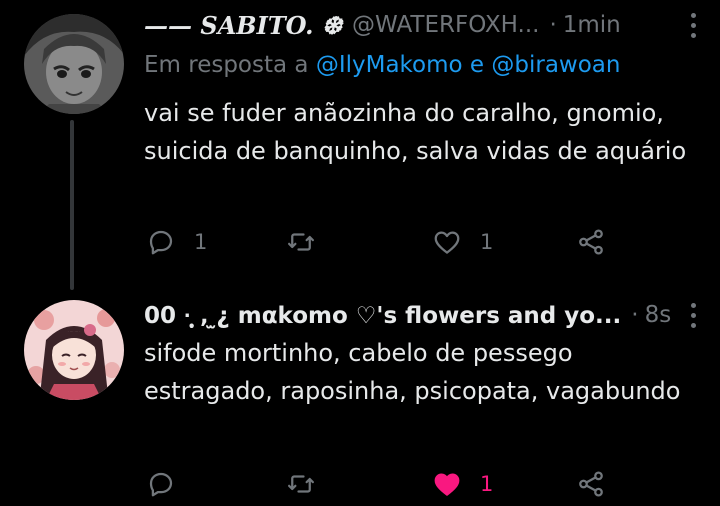  What do you see at coordinates (384, 484) in the screenshot?
I see `tweet-actions: 1` at bounding box center [384, 484].